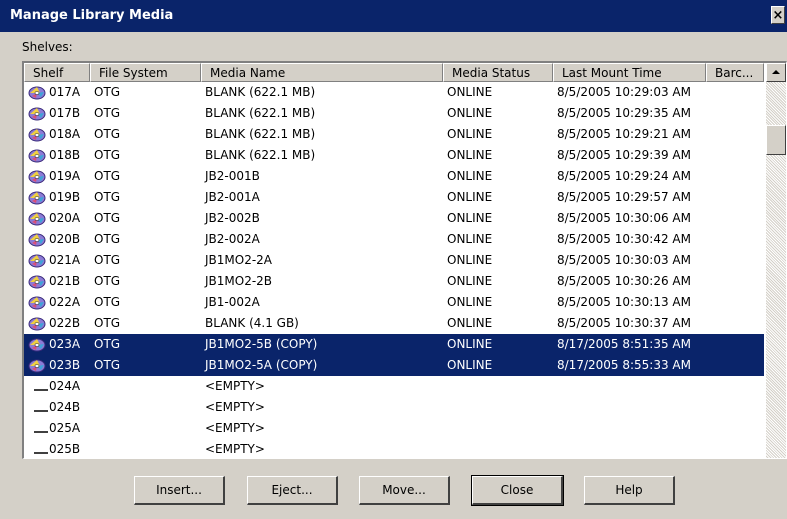 This screenshot has height=519, width=787. What do you see at coordinates (232, 239) in the screenshot?
I see `media-name-cell: JB2-002A` at bounding box center [232, 239].